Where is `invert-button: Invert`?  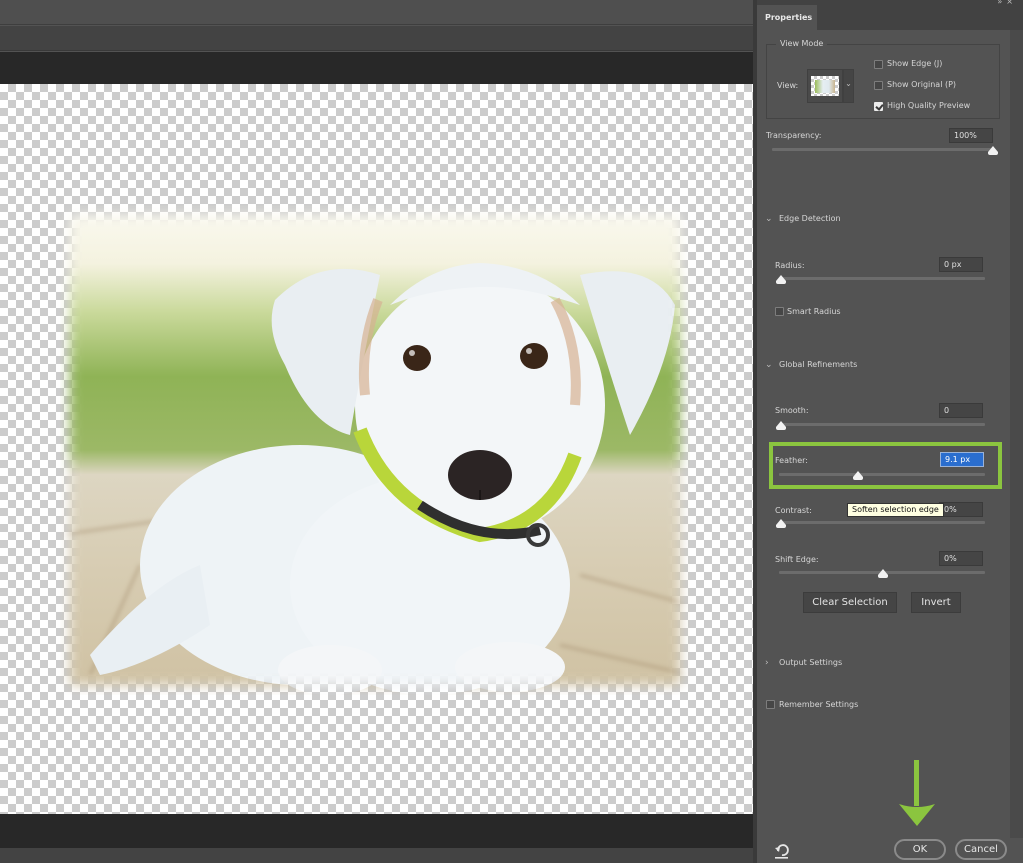
invert-button: Invert is located at coordinates (936, 602).